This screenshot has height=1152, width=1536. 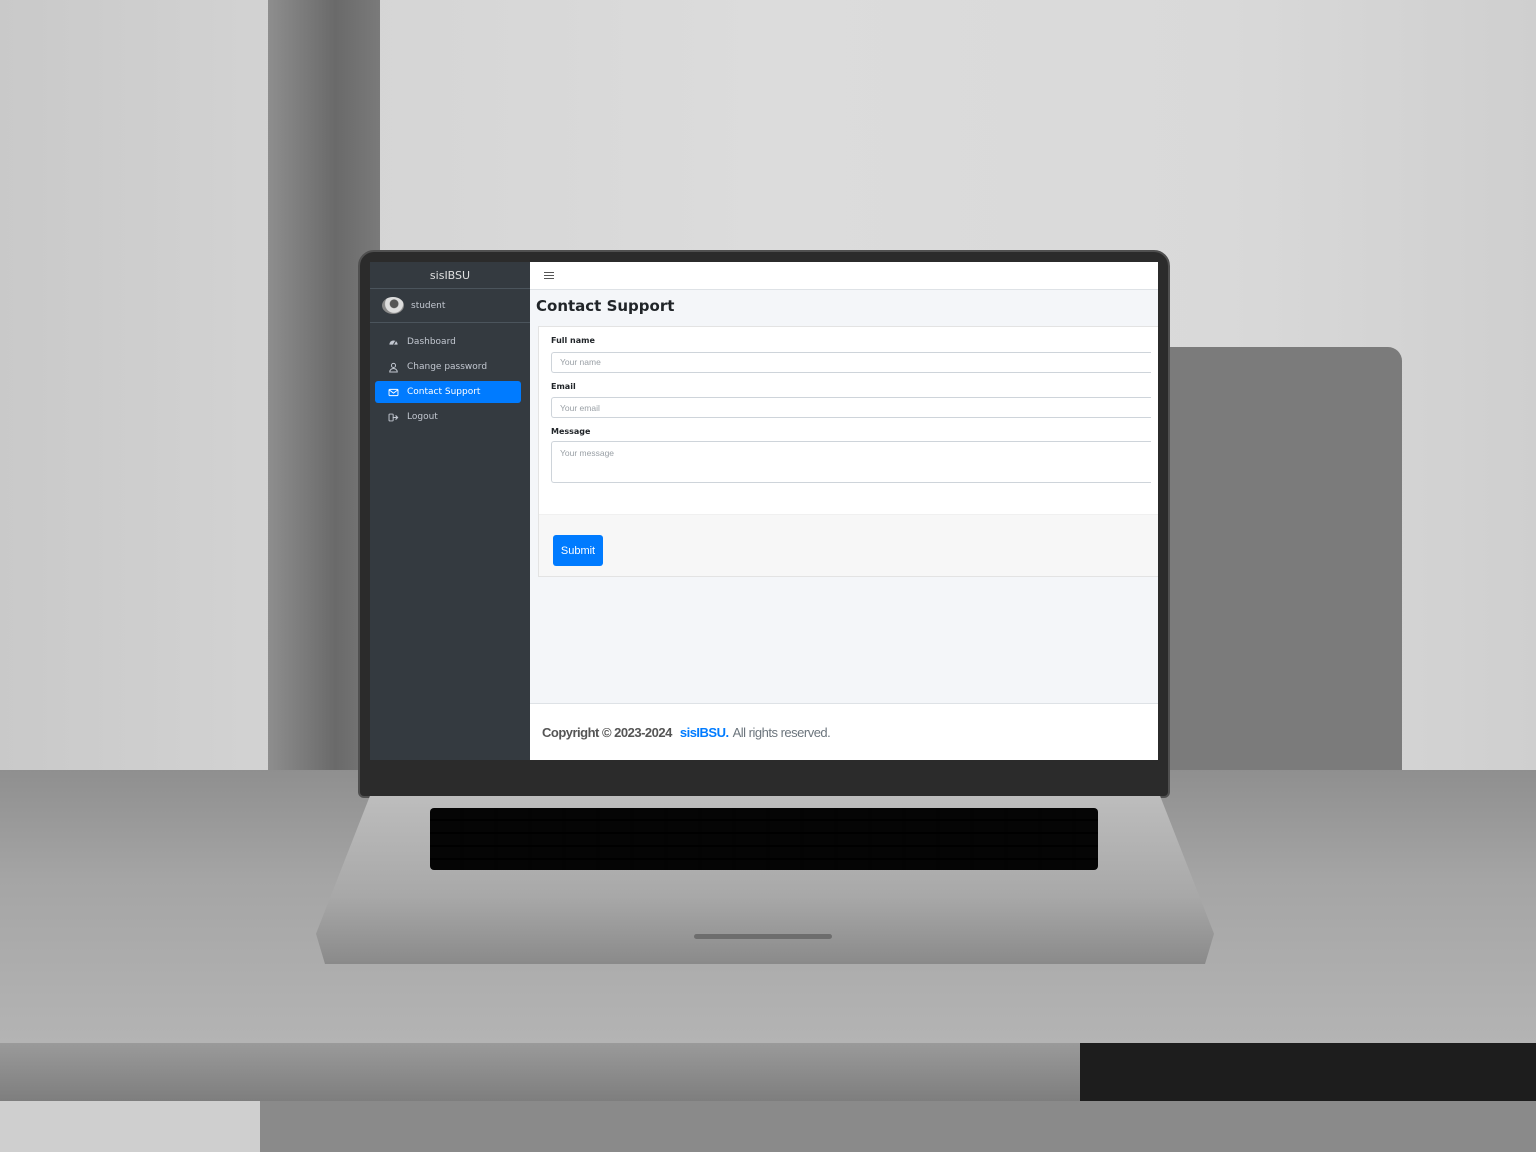 I want to click on footer-copyright: Copyright © 2023-2024, so click(x=607, y=732).